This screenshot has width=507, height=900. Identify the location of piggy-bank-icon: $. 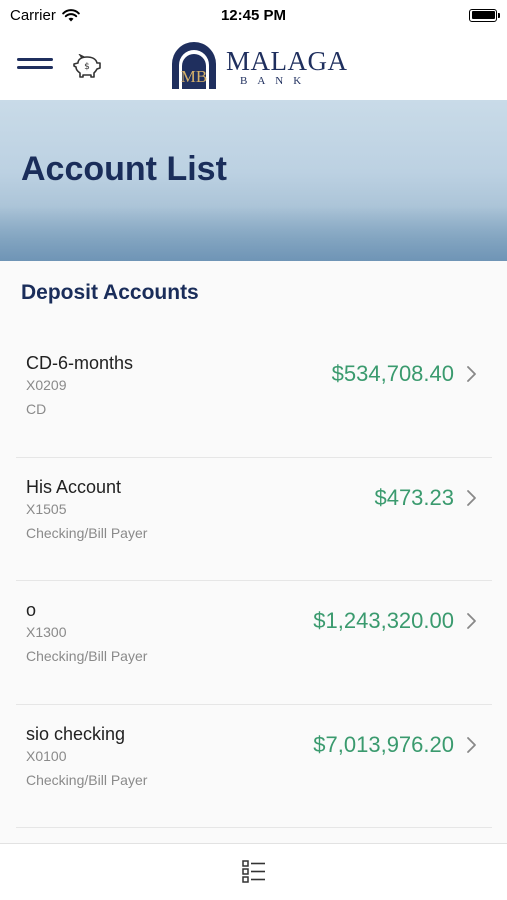
(87, 67).